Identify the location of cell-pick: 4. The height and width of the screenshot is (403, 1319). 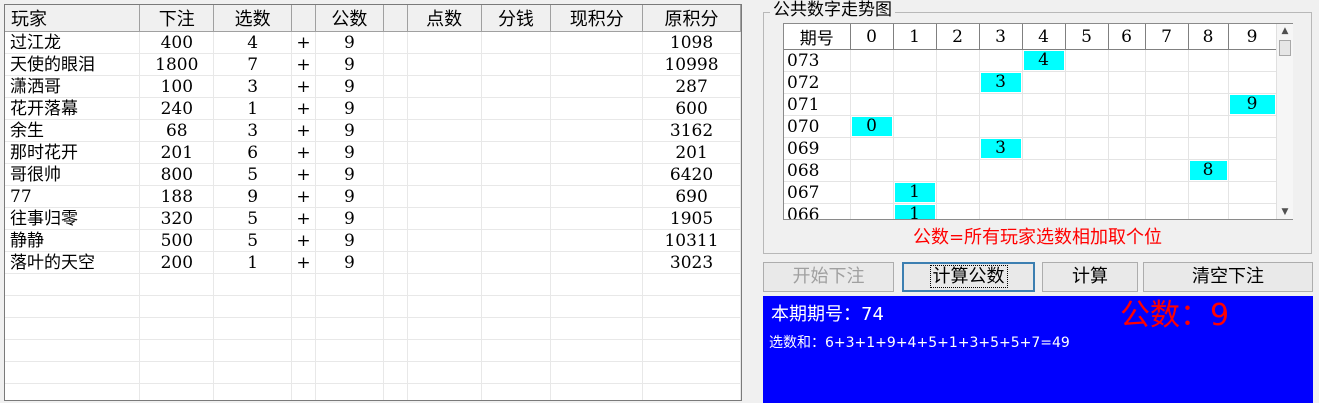
(253, 42).